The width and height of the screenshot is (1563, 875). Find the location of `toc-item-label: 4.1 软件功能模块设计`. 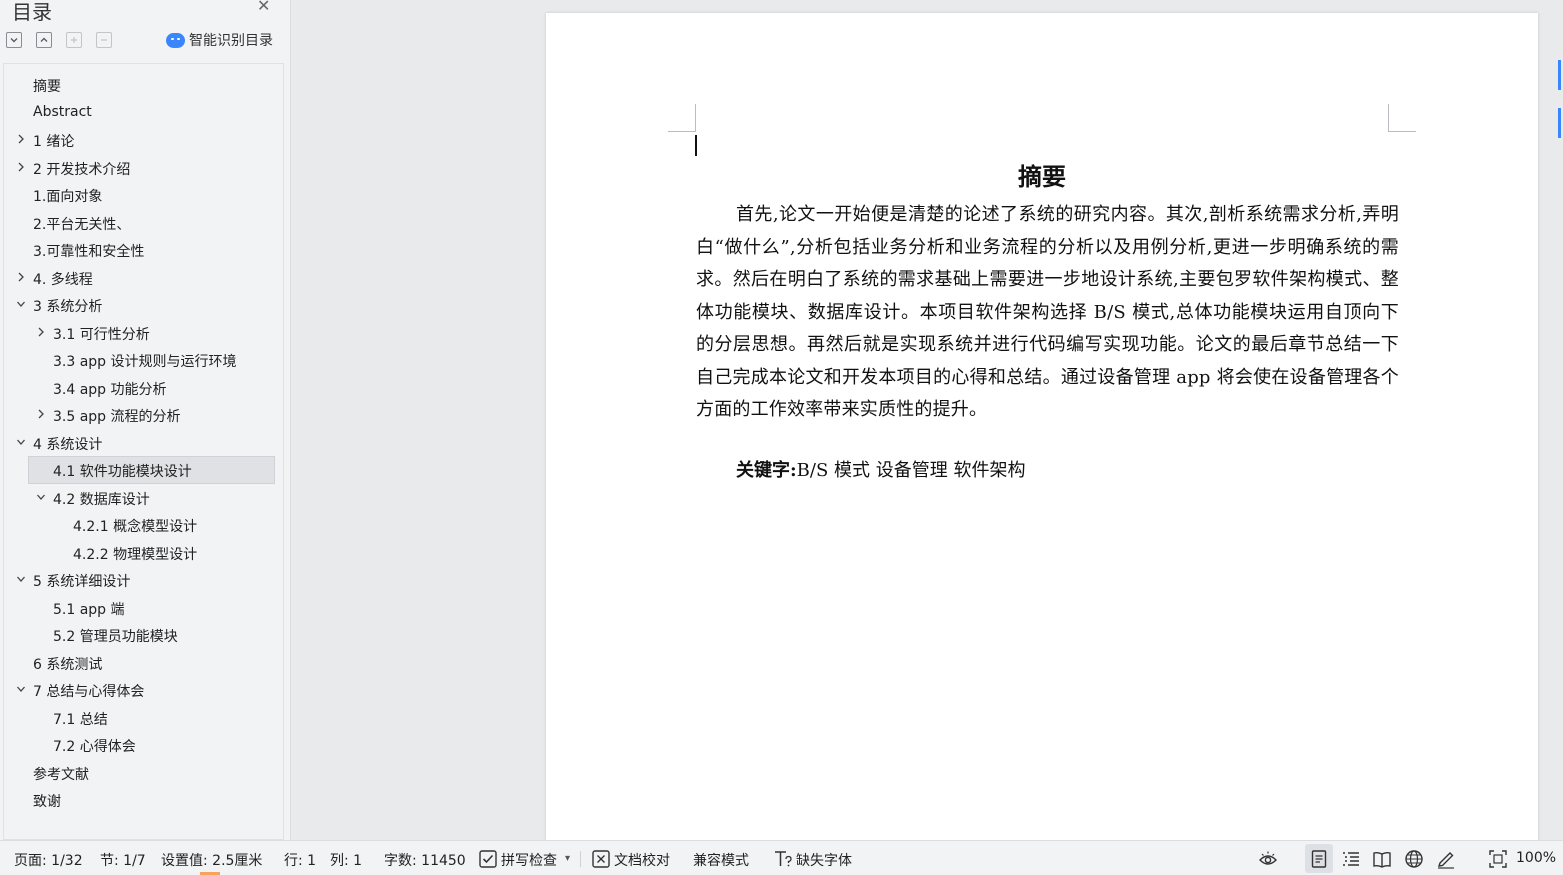

toc-item-label: 4.1 软件功能模块设计 is located at coordinates (122, 472).